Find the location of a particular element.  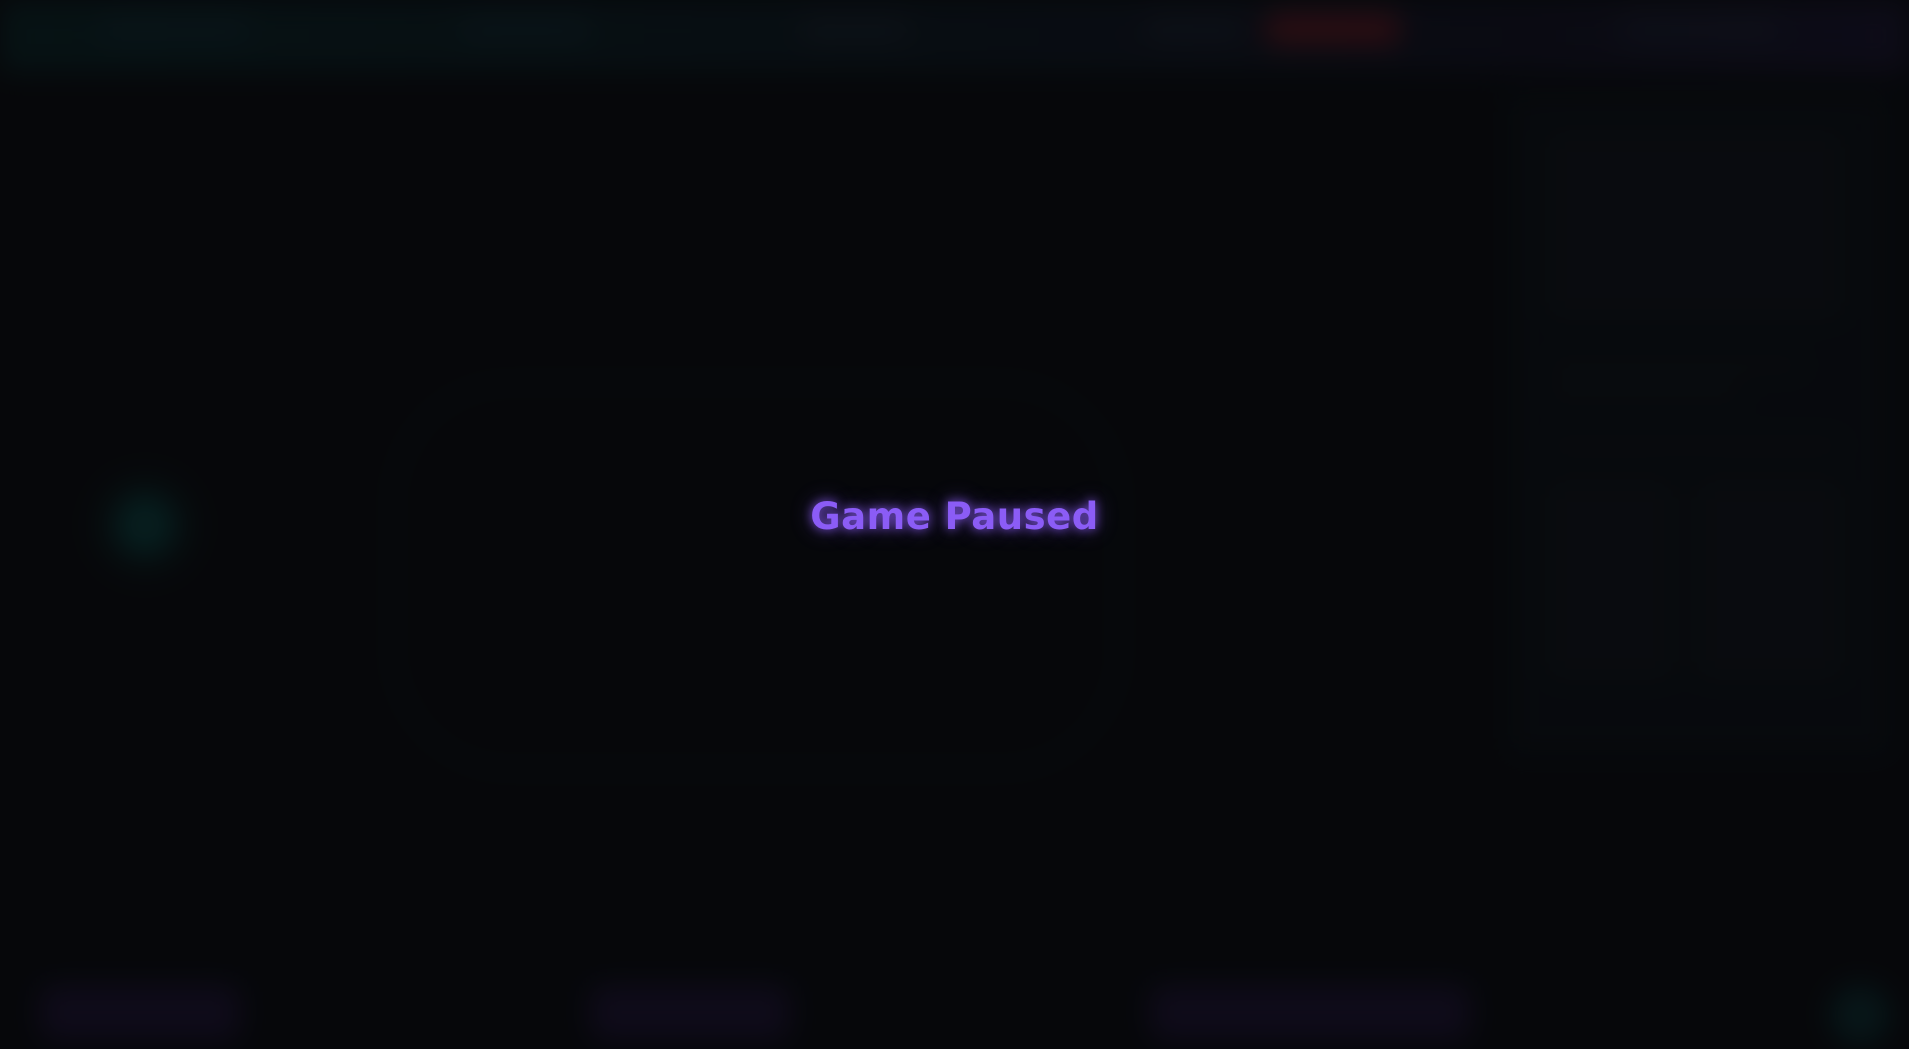

pause-title: Game Paused is located at coordinates (954, 516).